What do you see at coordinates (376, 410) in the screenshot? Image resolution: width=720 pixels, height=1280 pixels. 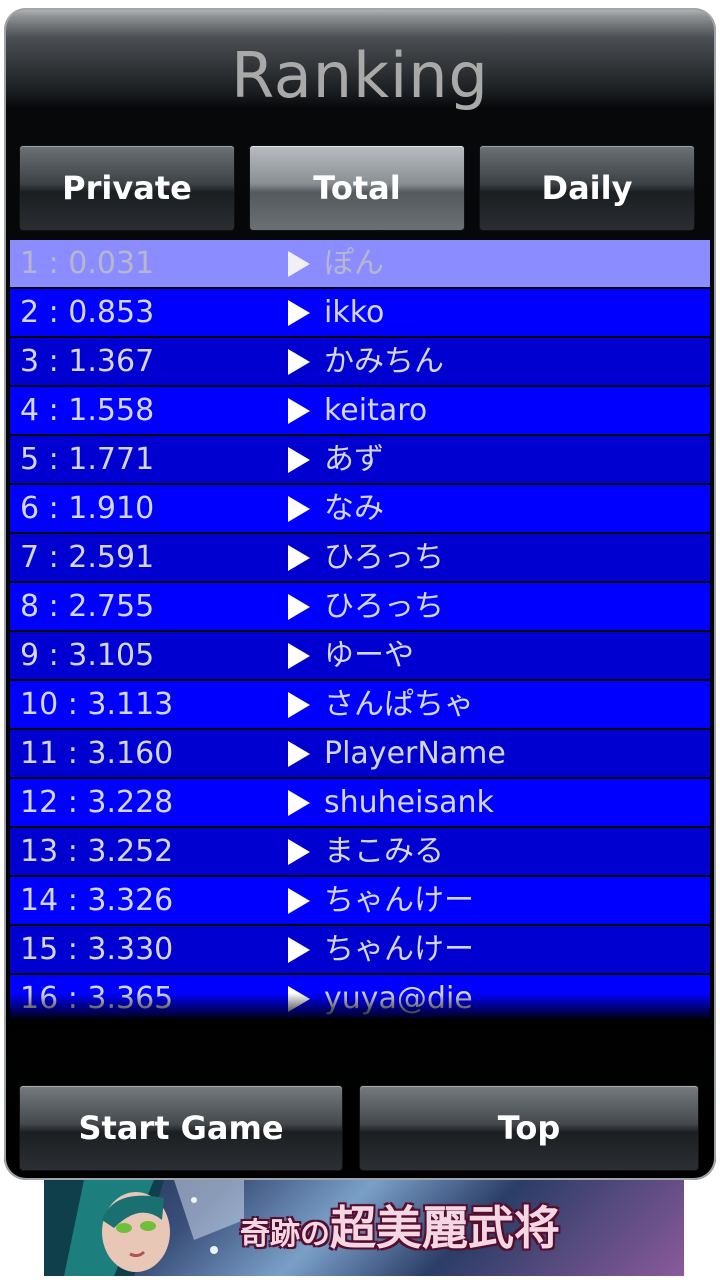 I see `player-name: keitaro` at bounding box center [376, 410].